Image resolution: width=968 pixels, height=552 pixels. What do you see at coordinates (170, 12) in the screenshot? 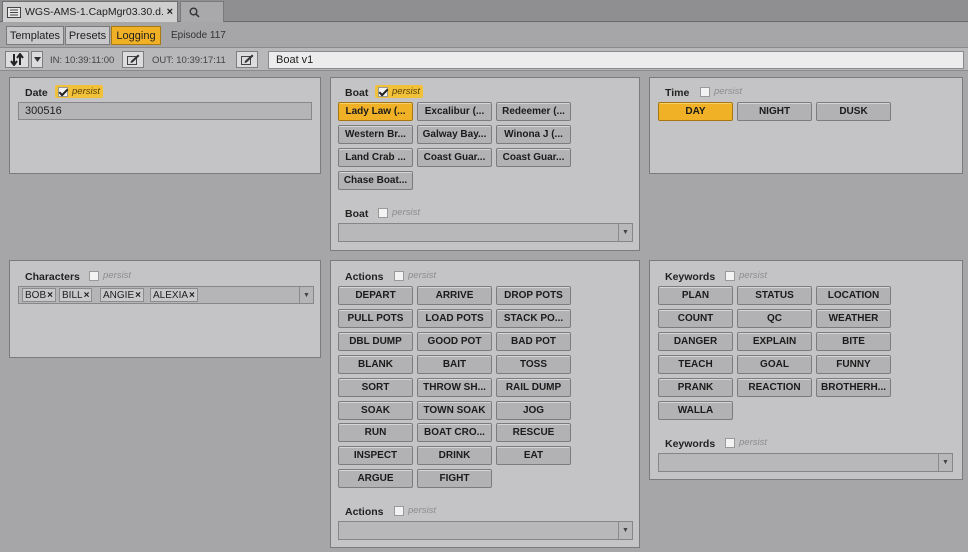
I see `close-icon: ×` at bounding box center [170, 12].